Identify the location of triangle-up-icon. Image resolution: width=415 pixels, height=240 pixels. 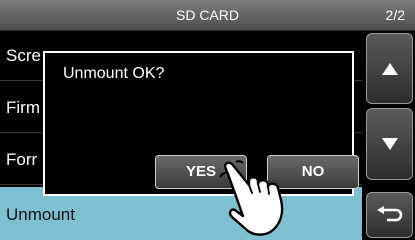
(389, 68).